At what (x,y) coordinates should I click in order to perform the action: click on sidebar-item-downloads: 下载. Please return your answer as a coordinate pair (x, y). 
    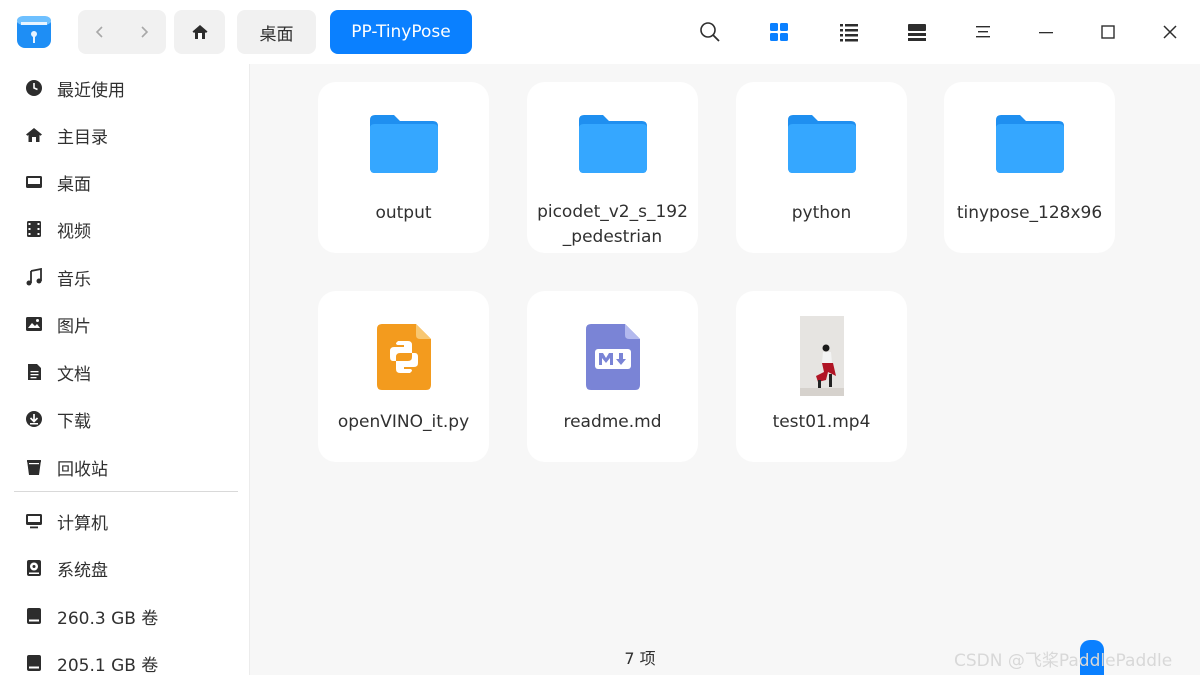
    Looking at the image, I should click on (126, 419).